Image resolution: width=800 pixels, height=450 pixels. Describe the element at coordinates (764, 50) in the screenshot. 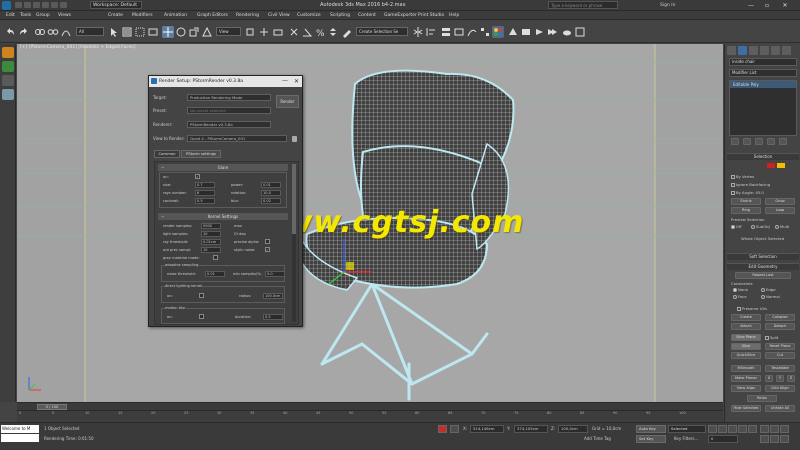

I see `motion-panel-icon` at that location.